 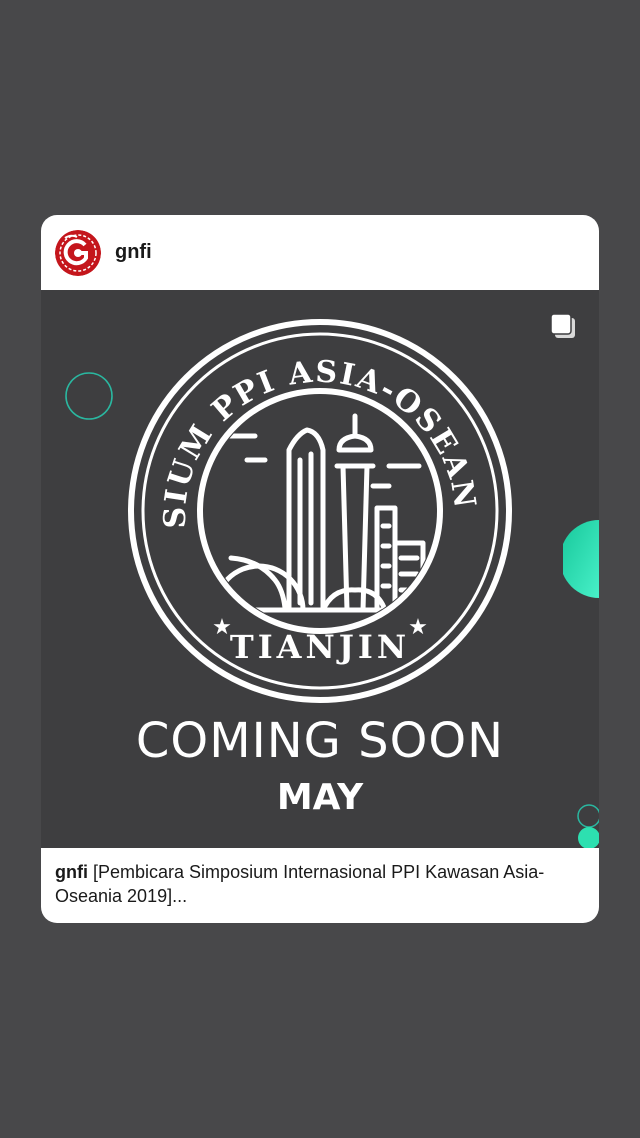 I want to click on month-subheadline: MAY, so click(x=320, y=797).